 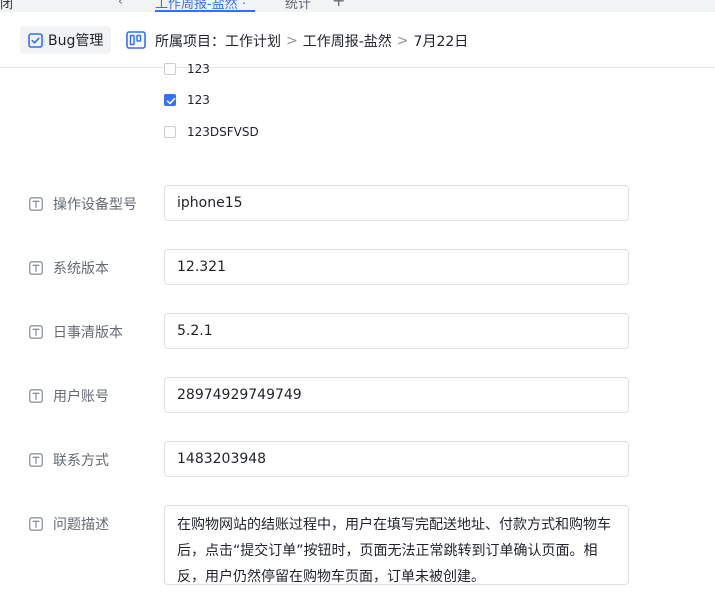 I want to click on field-label-text: 操作设备型号, so click(x=95, y=205).